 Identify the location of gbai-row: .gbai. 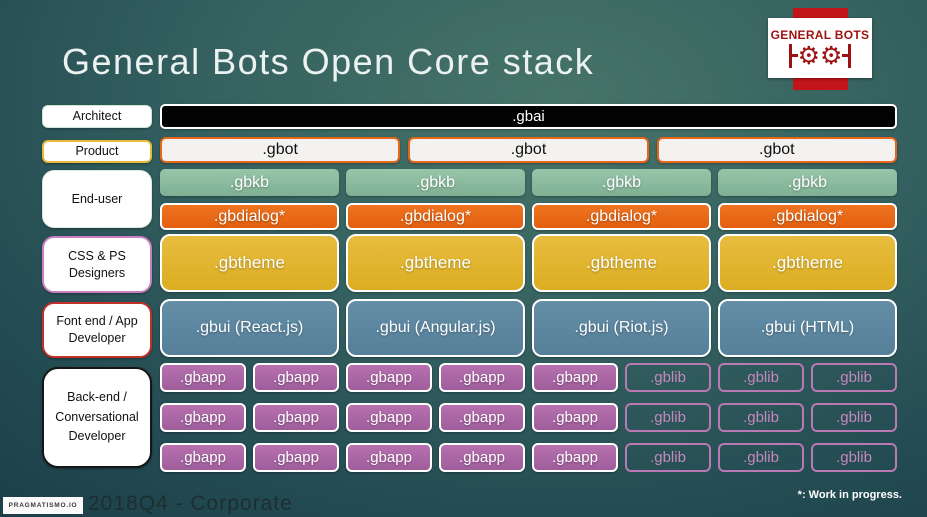
(528, 116).